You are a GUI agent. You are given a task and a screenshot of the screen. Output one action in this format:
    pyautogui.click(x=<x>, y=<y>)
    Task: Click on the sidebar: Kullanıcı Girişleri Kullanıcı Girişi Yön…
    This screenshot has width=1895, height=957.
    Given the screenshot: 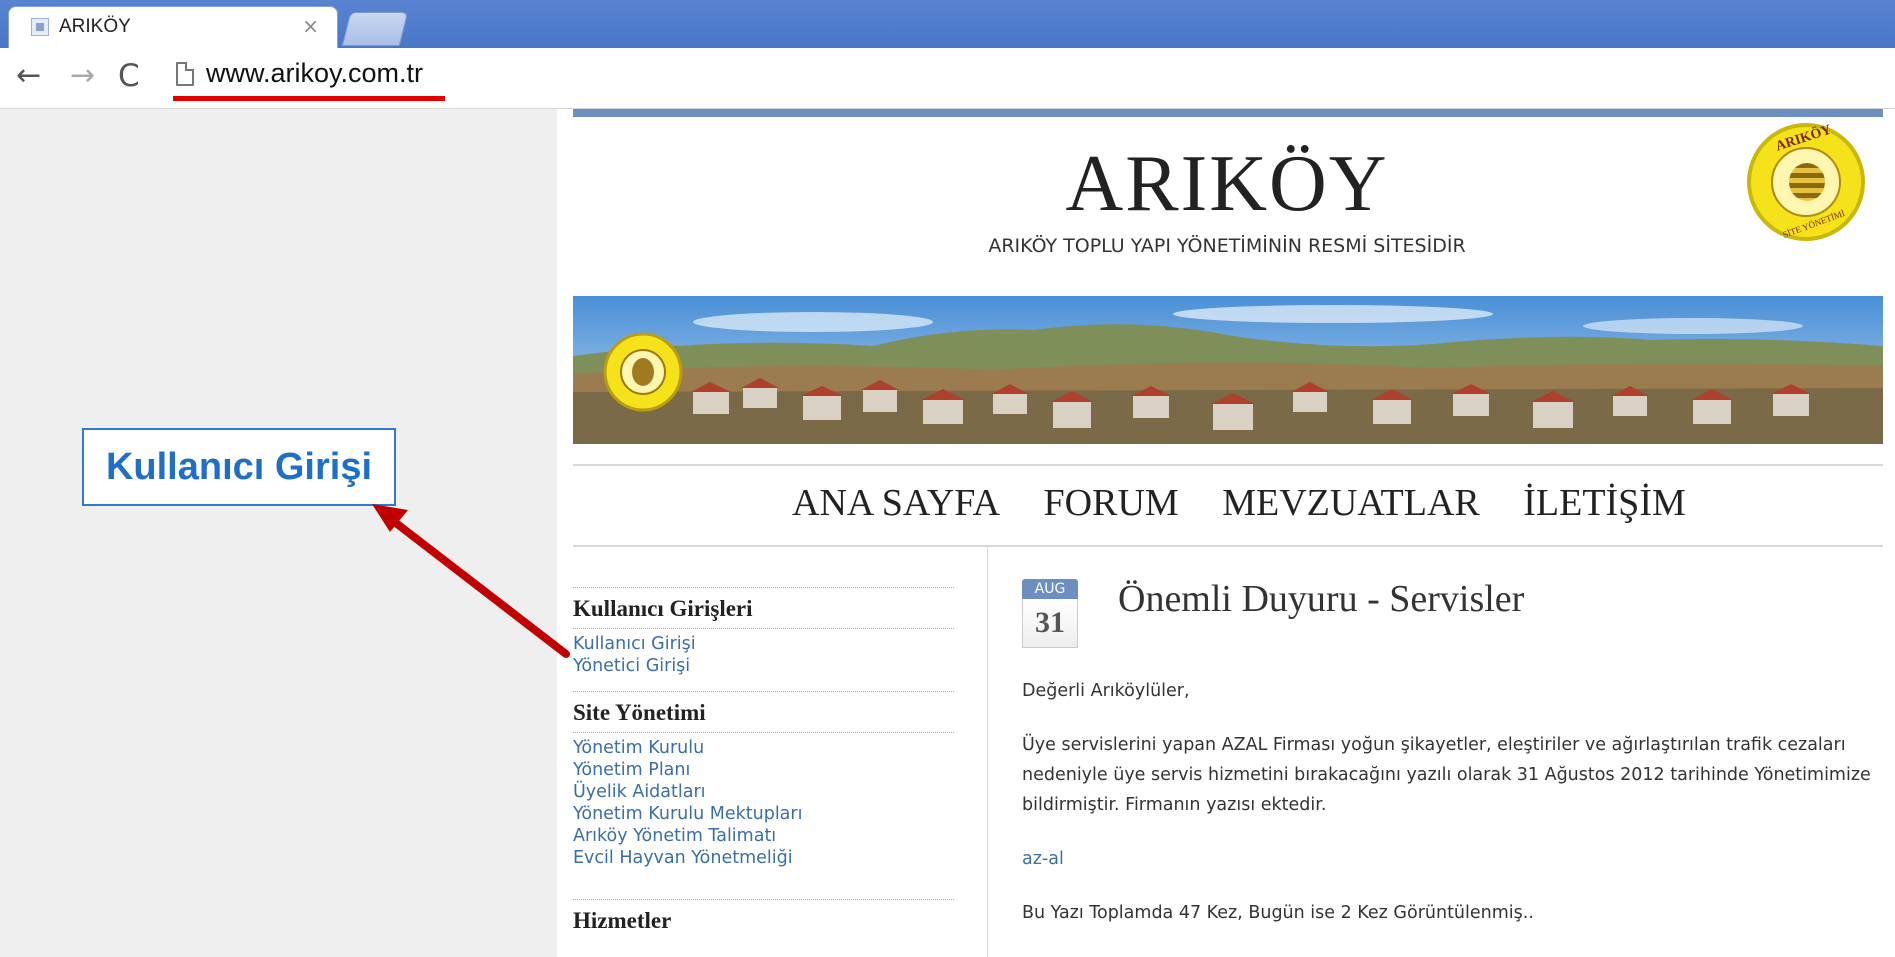 What is the action you would take?
    pyautogui.click(x=763, y=770)
    